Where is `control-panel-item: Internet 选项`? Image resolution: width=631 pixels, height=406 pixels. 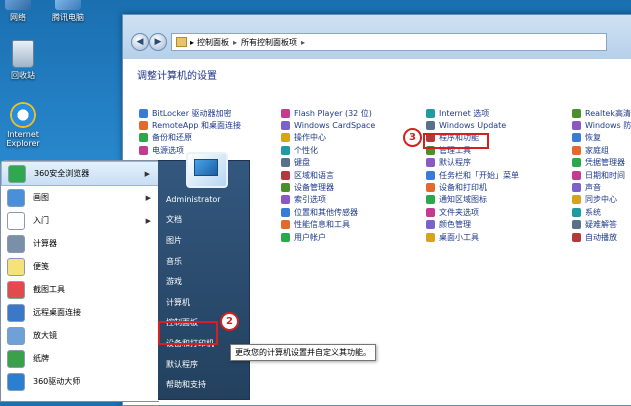
control-panel-item: Internet 选项 is located at coordinates (472, 113).